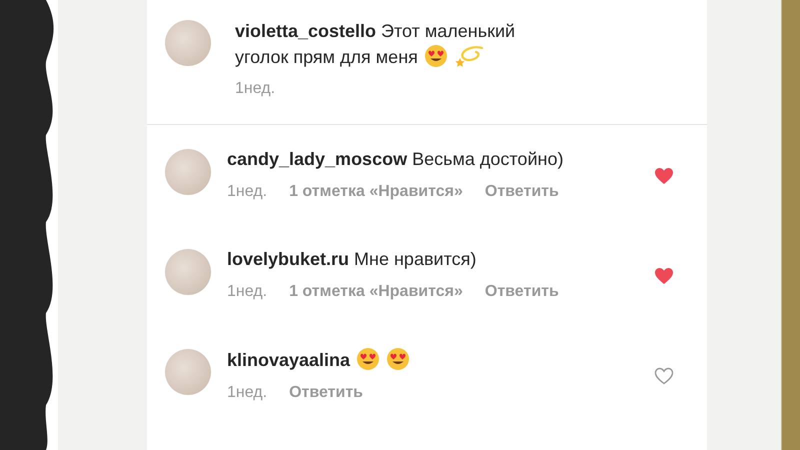 The width and height of the screenshot is (800, 450). I want to click on comment-text: candy_lady_moscow Весьма достойно), so click(395, 159).